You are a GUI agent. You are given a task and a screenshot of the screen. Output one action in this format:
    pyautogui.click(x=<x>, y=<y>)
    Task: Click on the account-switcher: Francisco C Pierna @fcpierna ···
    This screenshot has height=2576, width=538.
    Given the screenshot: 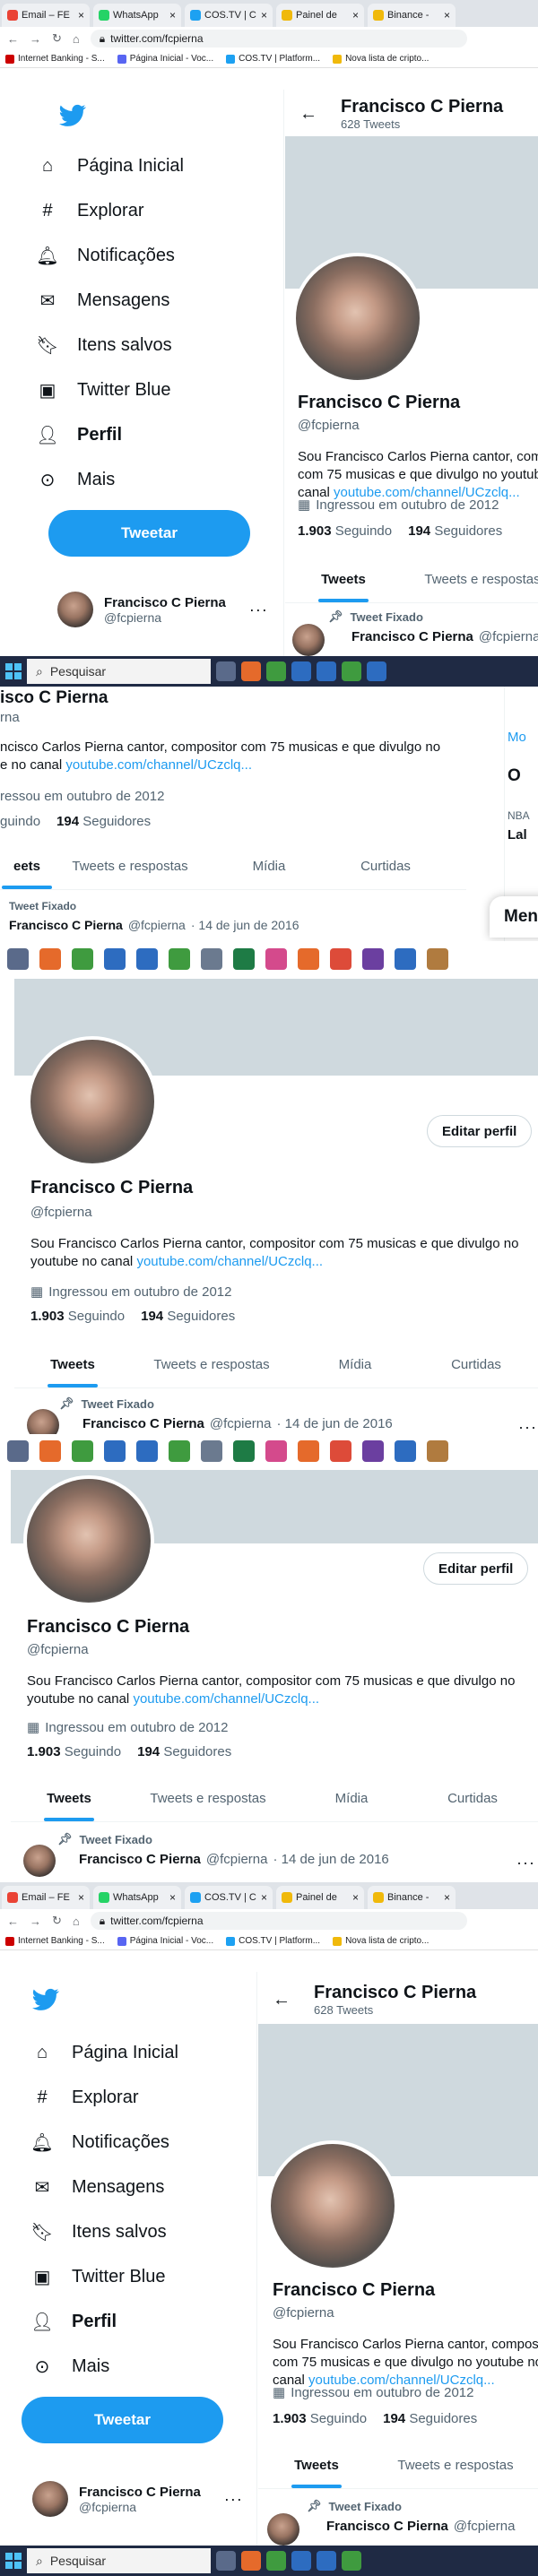 What is the action you would take?
    pyautogui.click(x=162, y=609)
    